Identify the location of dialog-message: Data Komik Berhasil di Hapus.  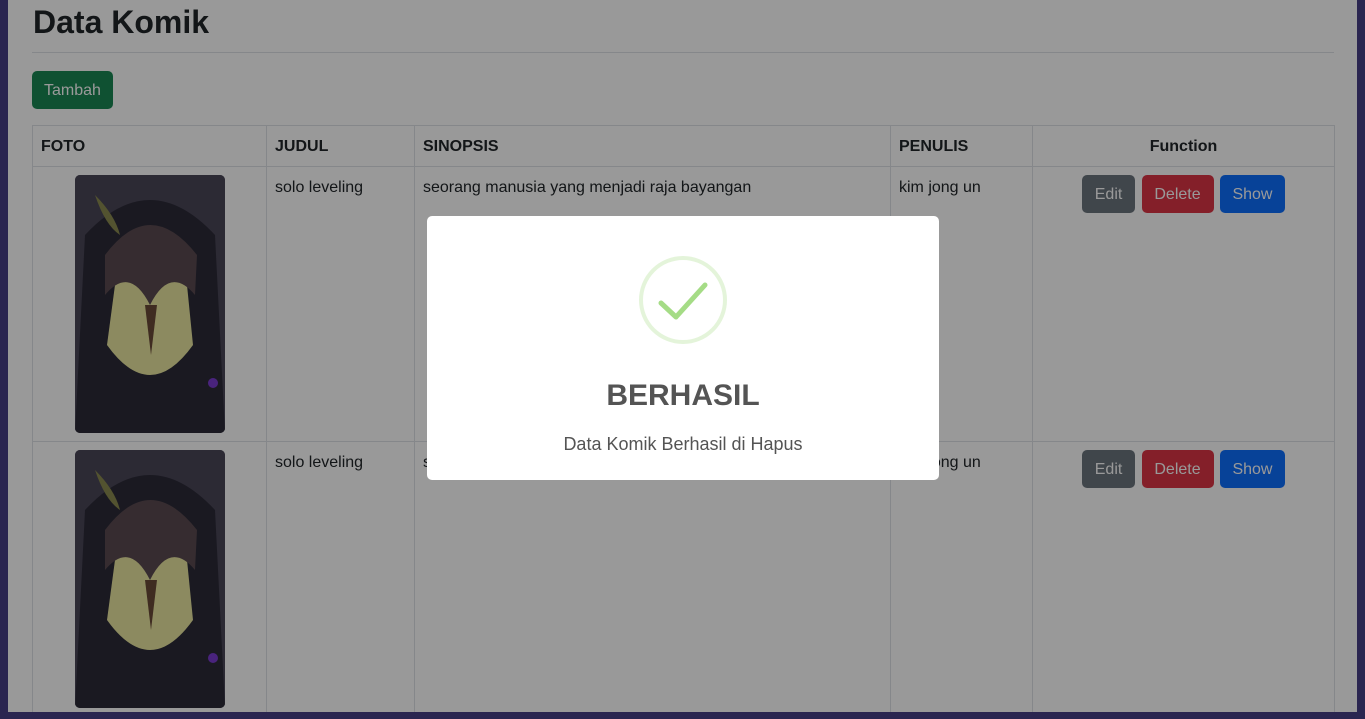
(683, 444).